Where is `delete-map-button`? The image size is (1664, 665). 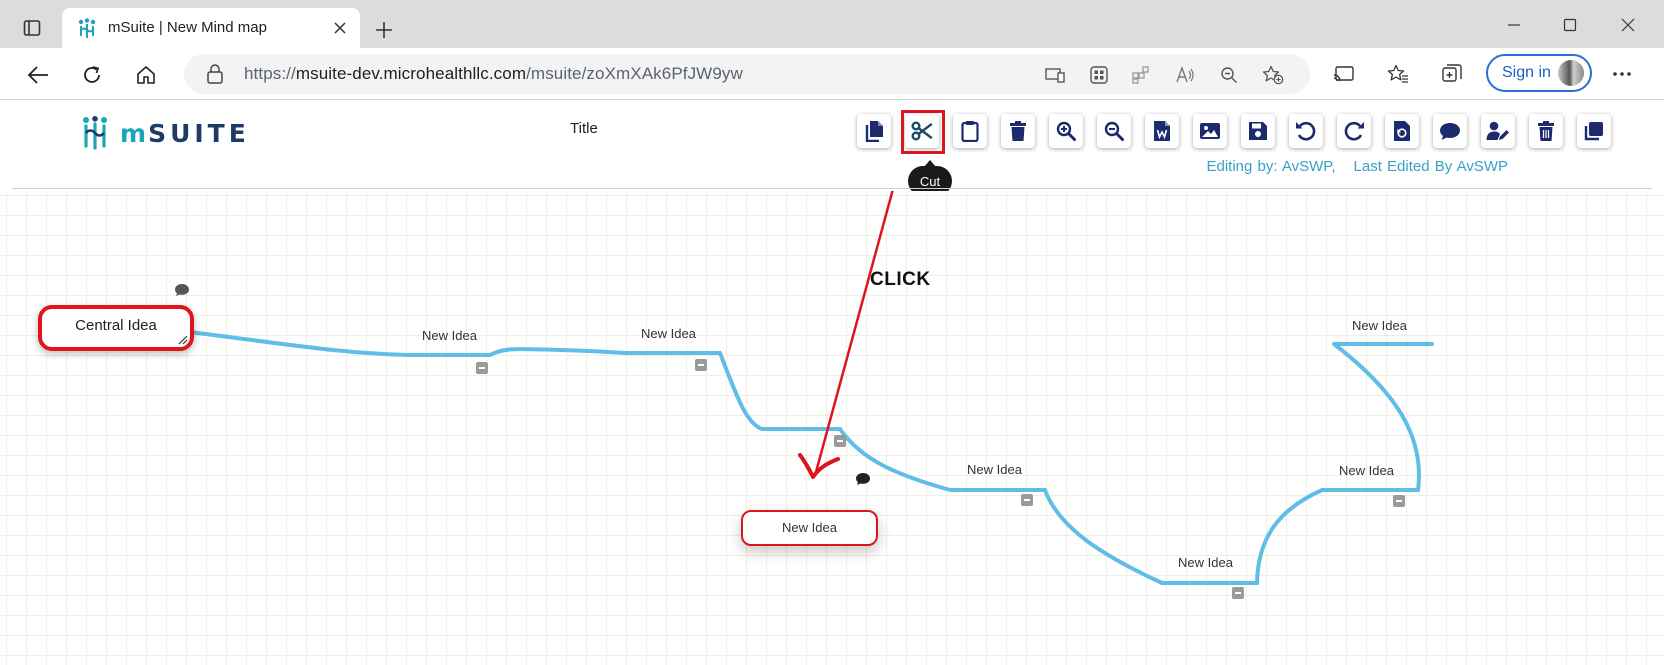 delete-map-button is located at coordinates (1546, 131).